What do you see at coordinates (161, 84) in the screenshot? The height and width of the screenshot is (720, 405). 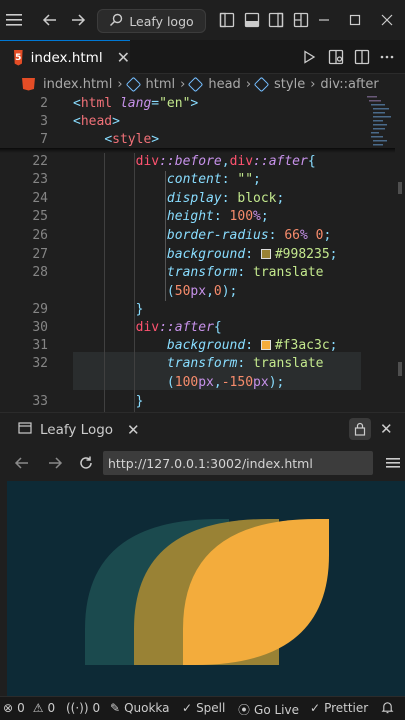 I see `breadcrumb-item-html: html` at bounding box center [161, 84].